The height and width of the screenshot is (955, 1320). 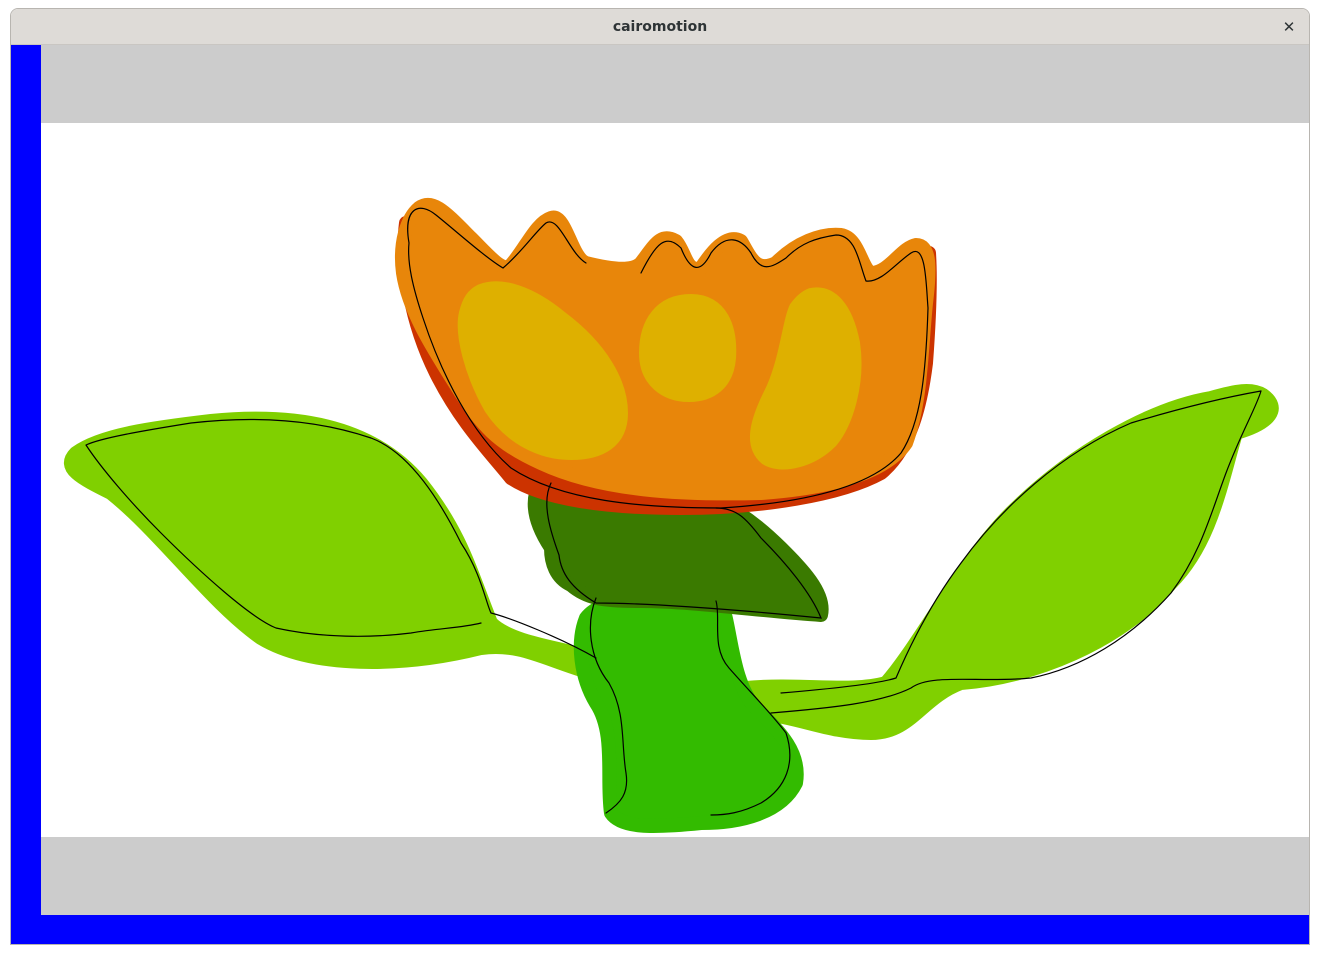 I want to click on frame-border-bottom, so click(x=660, y=929).